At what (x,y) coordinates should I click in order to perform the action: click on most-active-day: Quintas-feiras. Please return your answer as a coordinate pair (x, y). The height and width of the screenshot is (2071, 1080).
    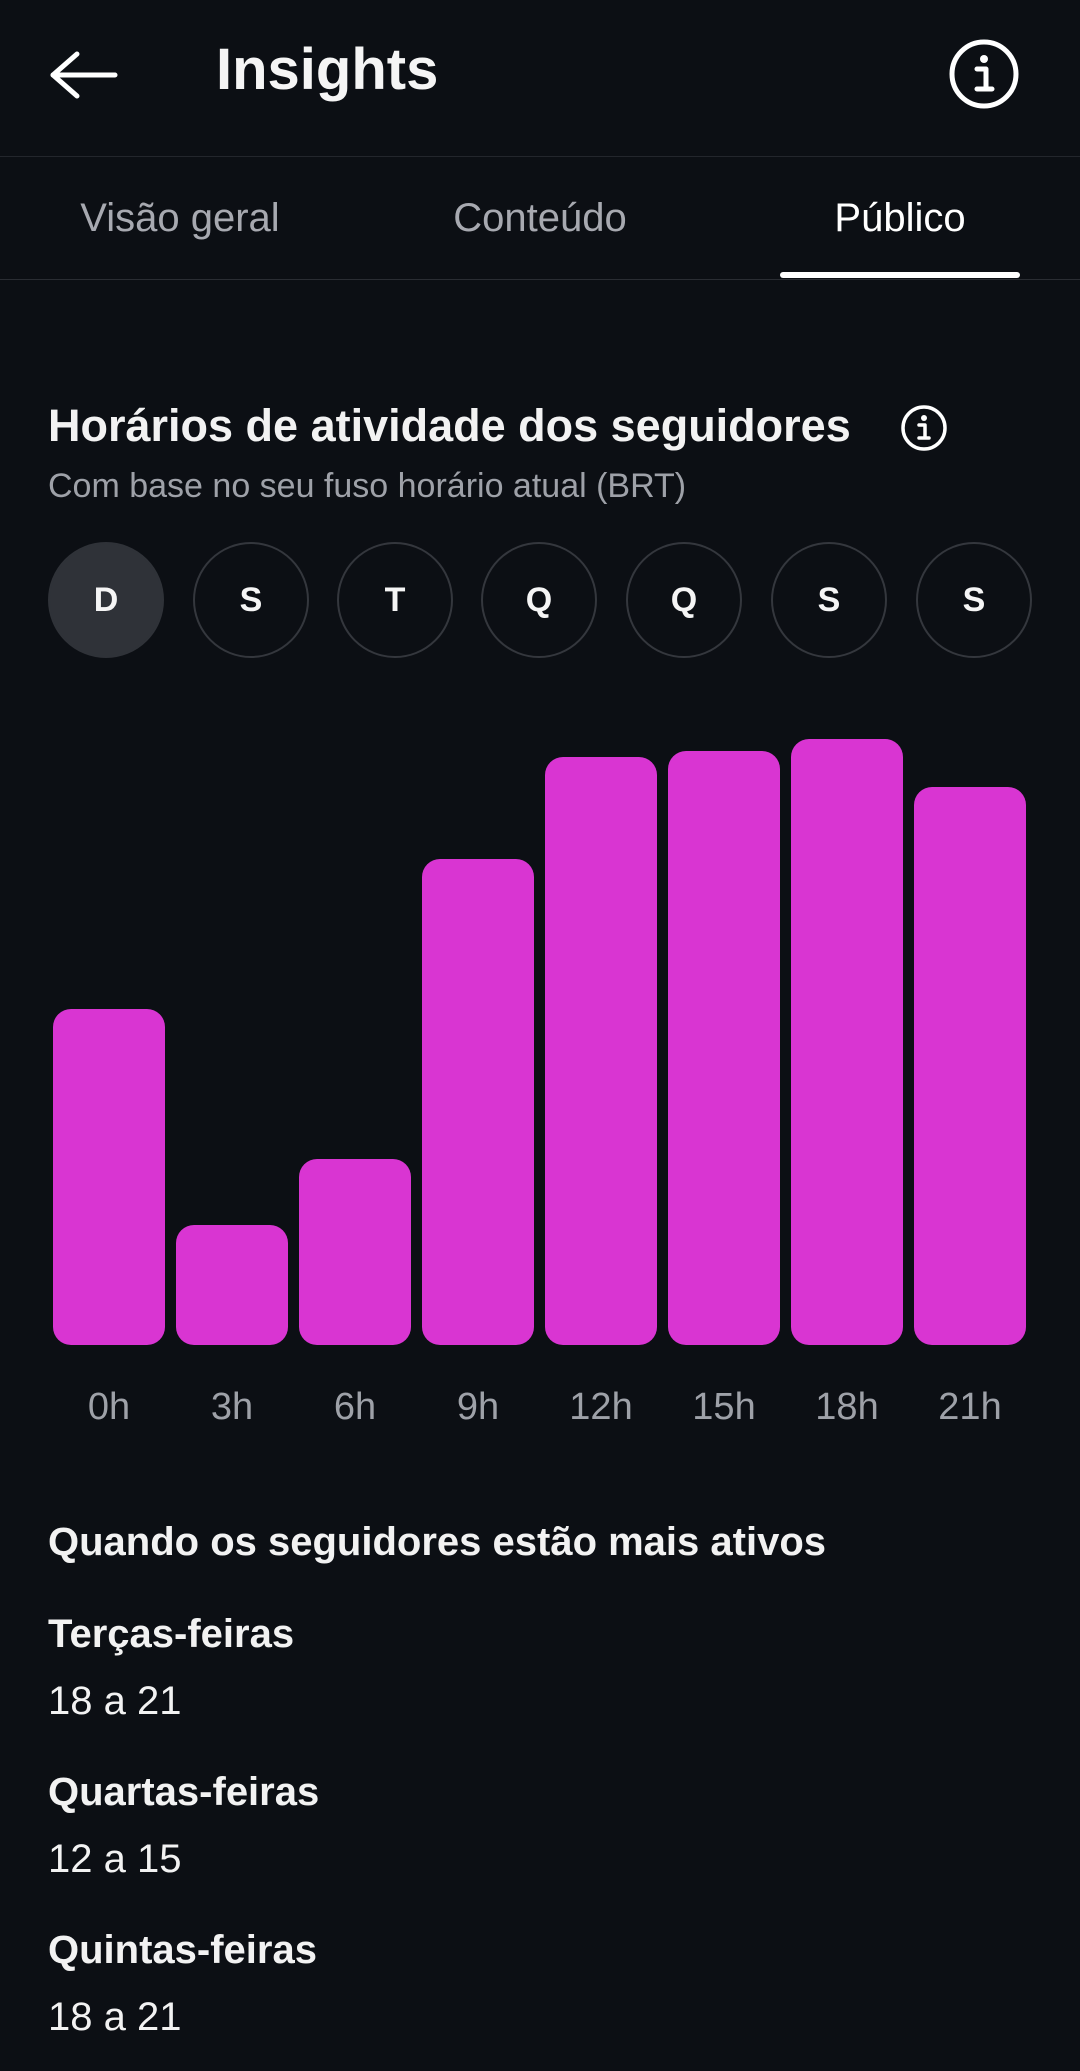
    Looking at the image, I should click on (182, 1950).